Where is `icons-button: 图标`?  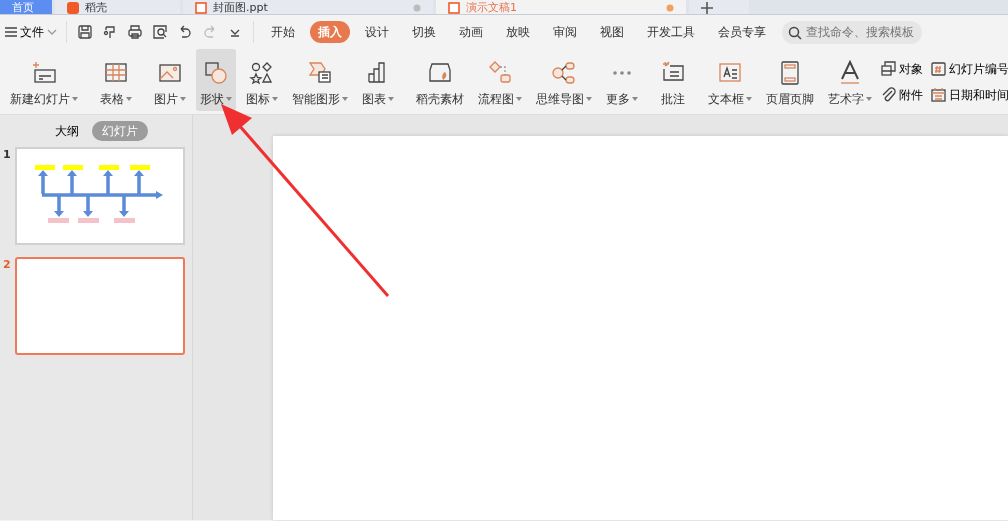 icons-button: 图标 is located at coordinates (262, 80).